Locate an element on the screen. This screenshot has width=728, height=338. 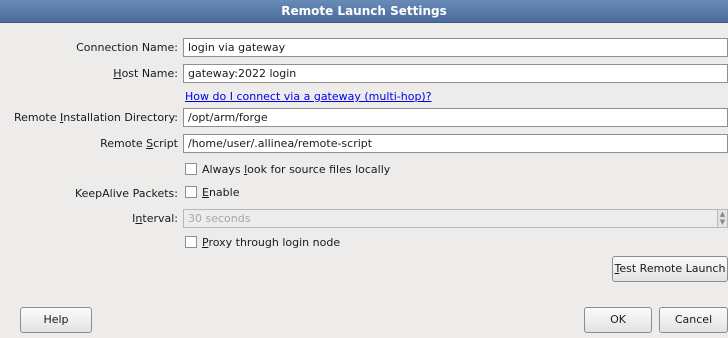
test-remote-launch-button: Test Remote Launch is located at coordinates (670, 269).